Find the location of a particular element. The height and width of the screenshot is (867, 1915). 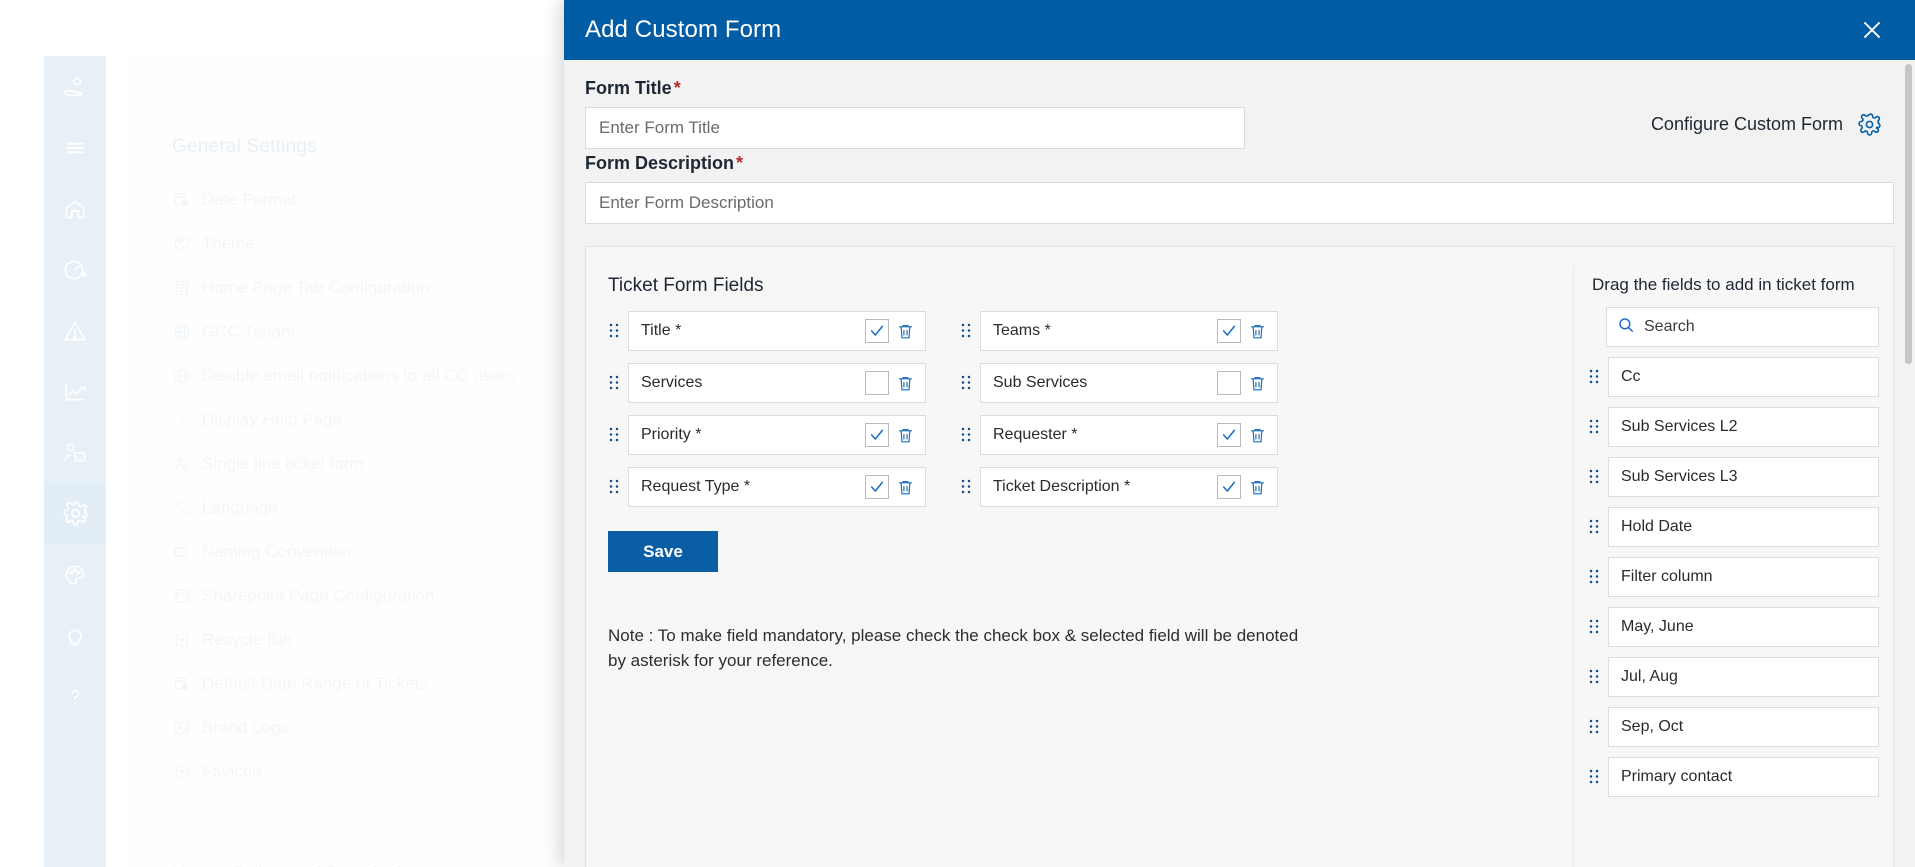

ticket-field-row: Sub Services is located at coordinates (1119, 383).